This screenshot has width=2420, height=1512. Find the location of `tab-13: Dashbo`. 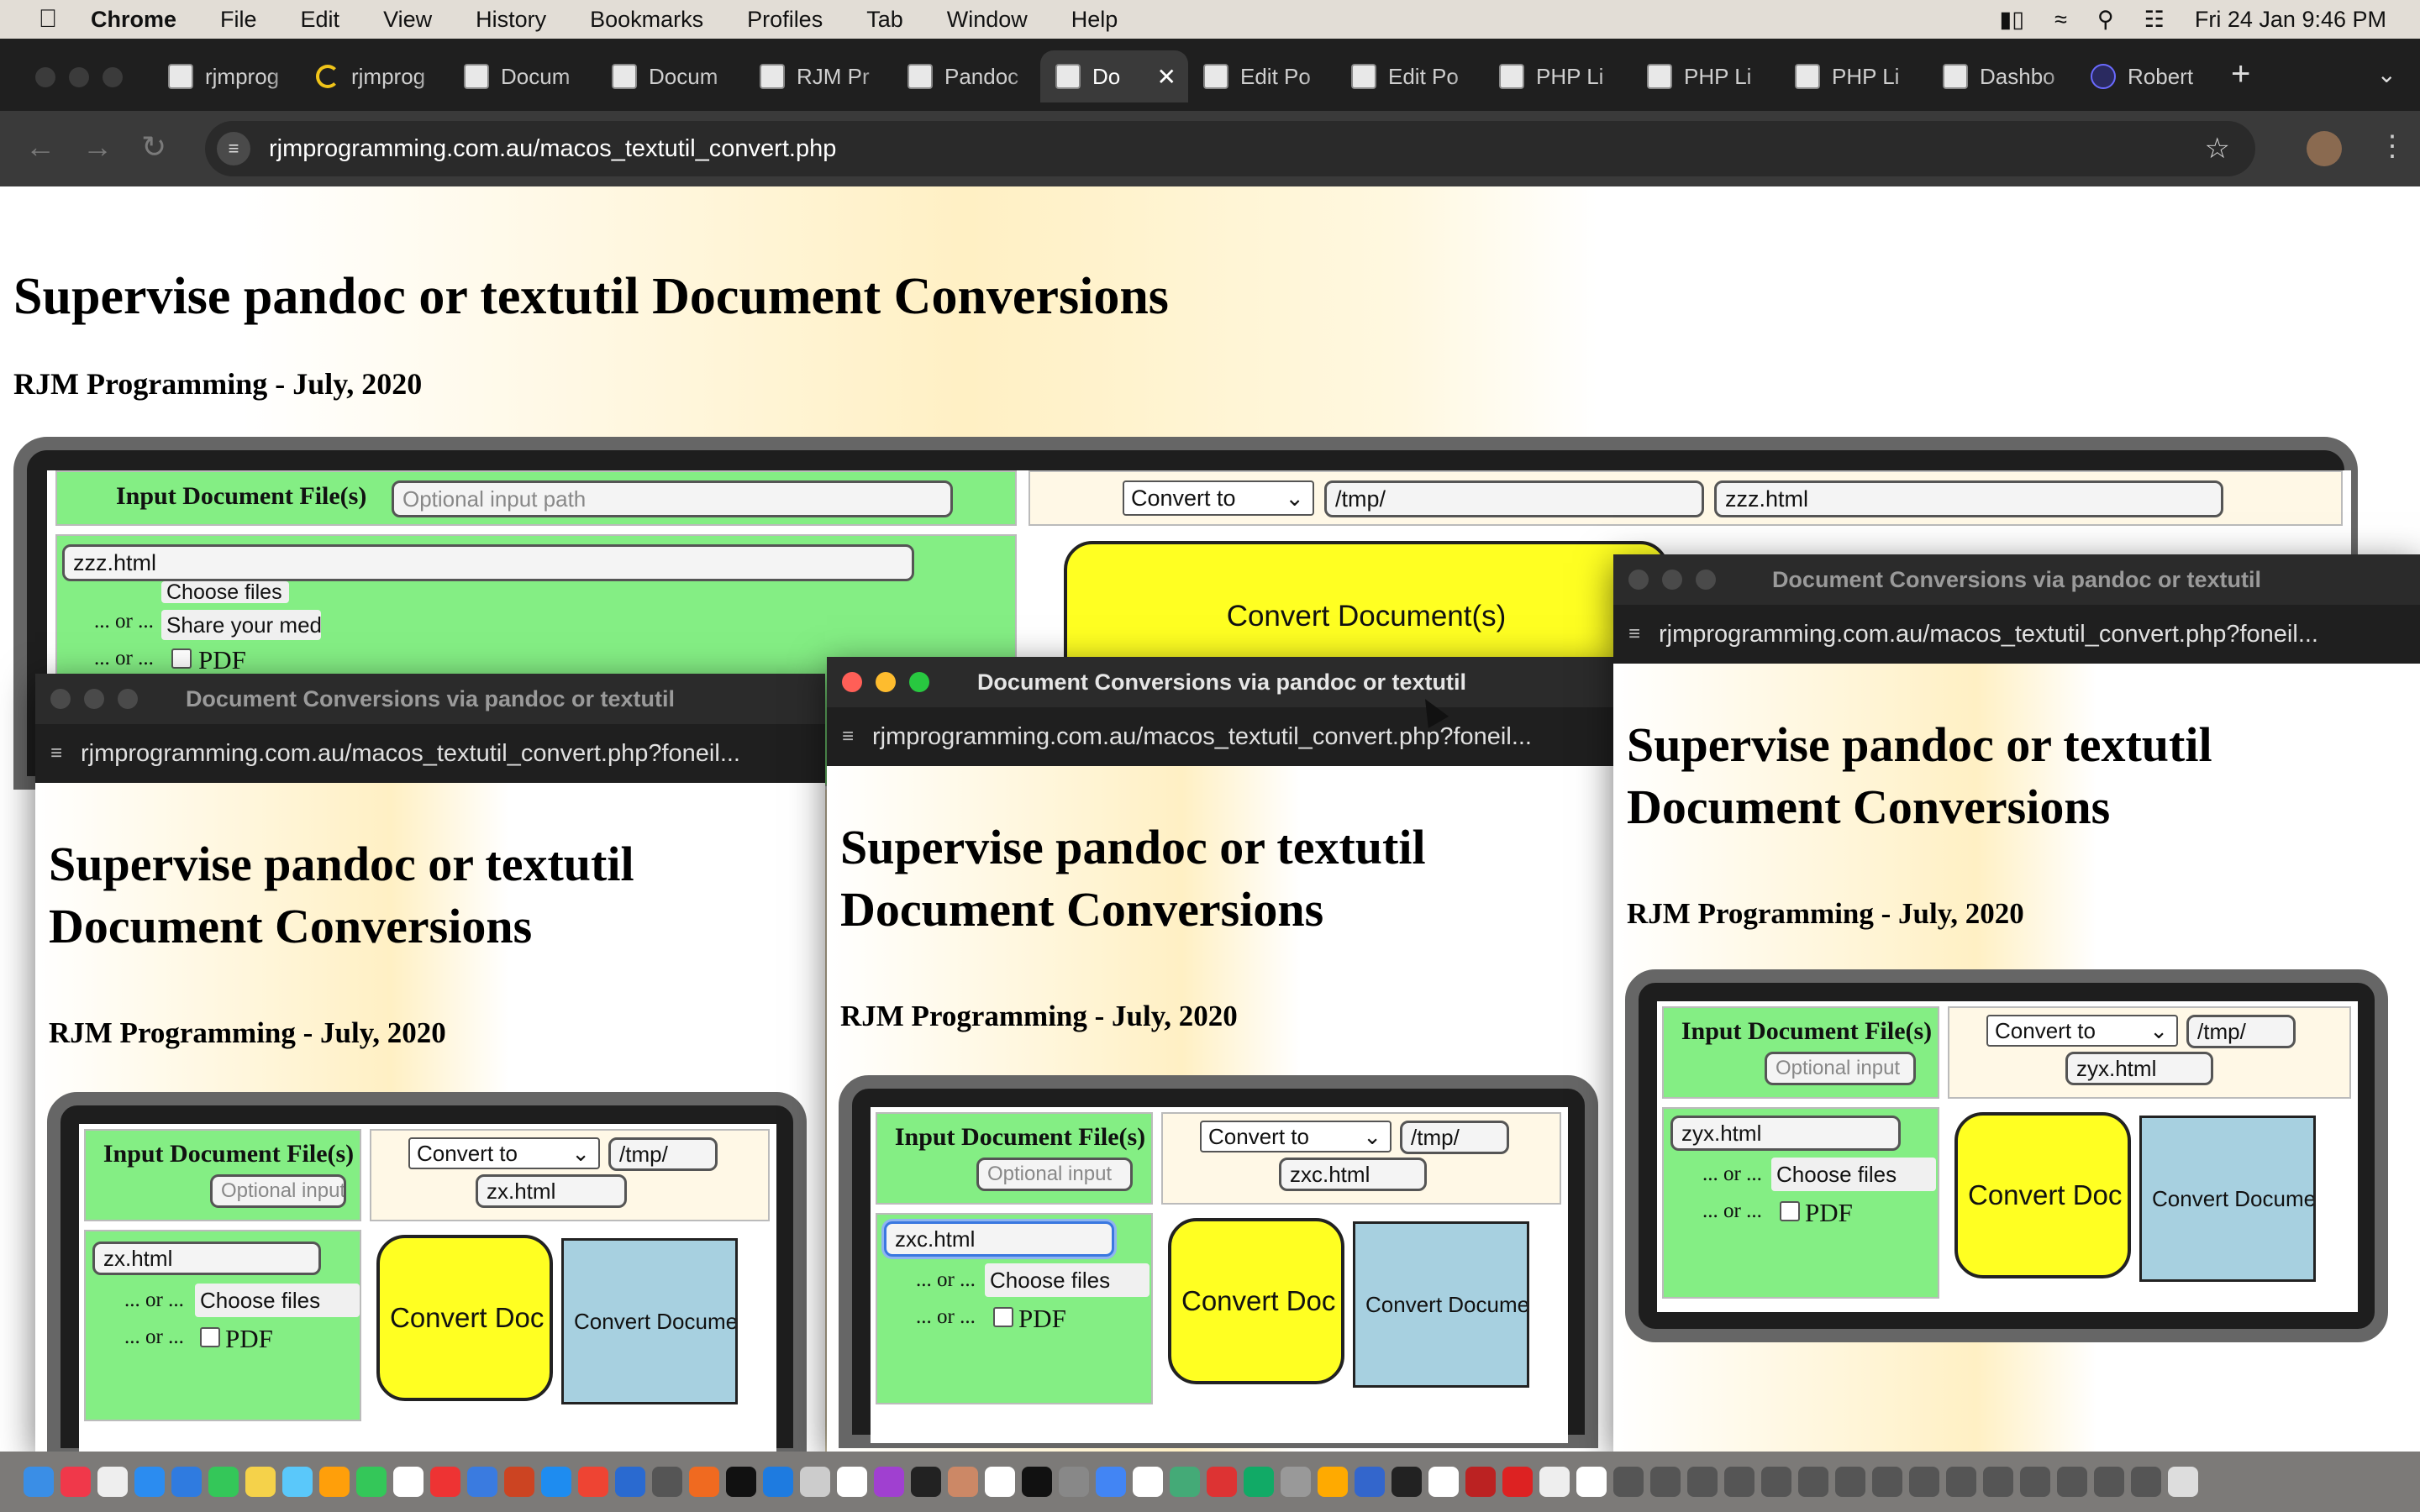

tab-13: Dashbo is located at coordinates (2001, 76).